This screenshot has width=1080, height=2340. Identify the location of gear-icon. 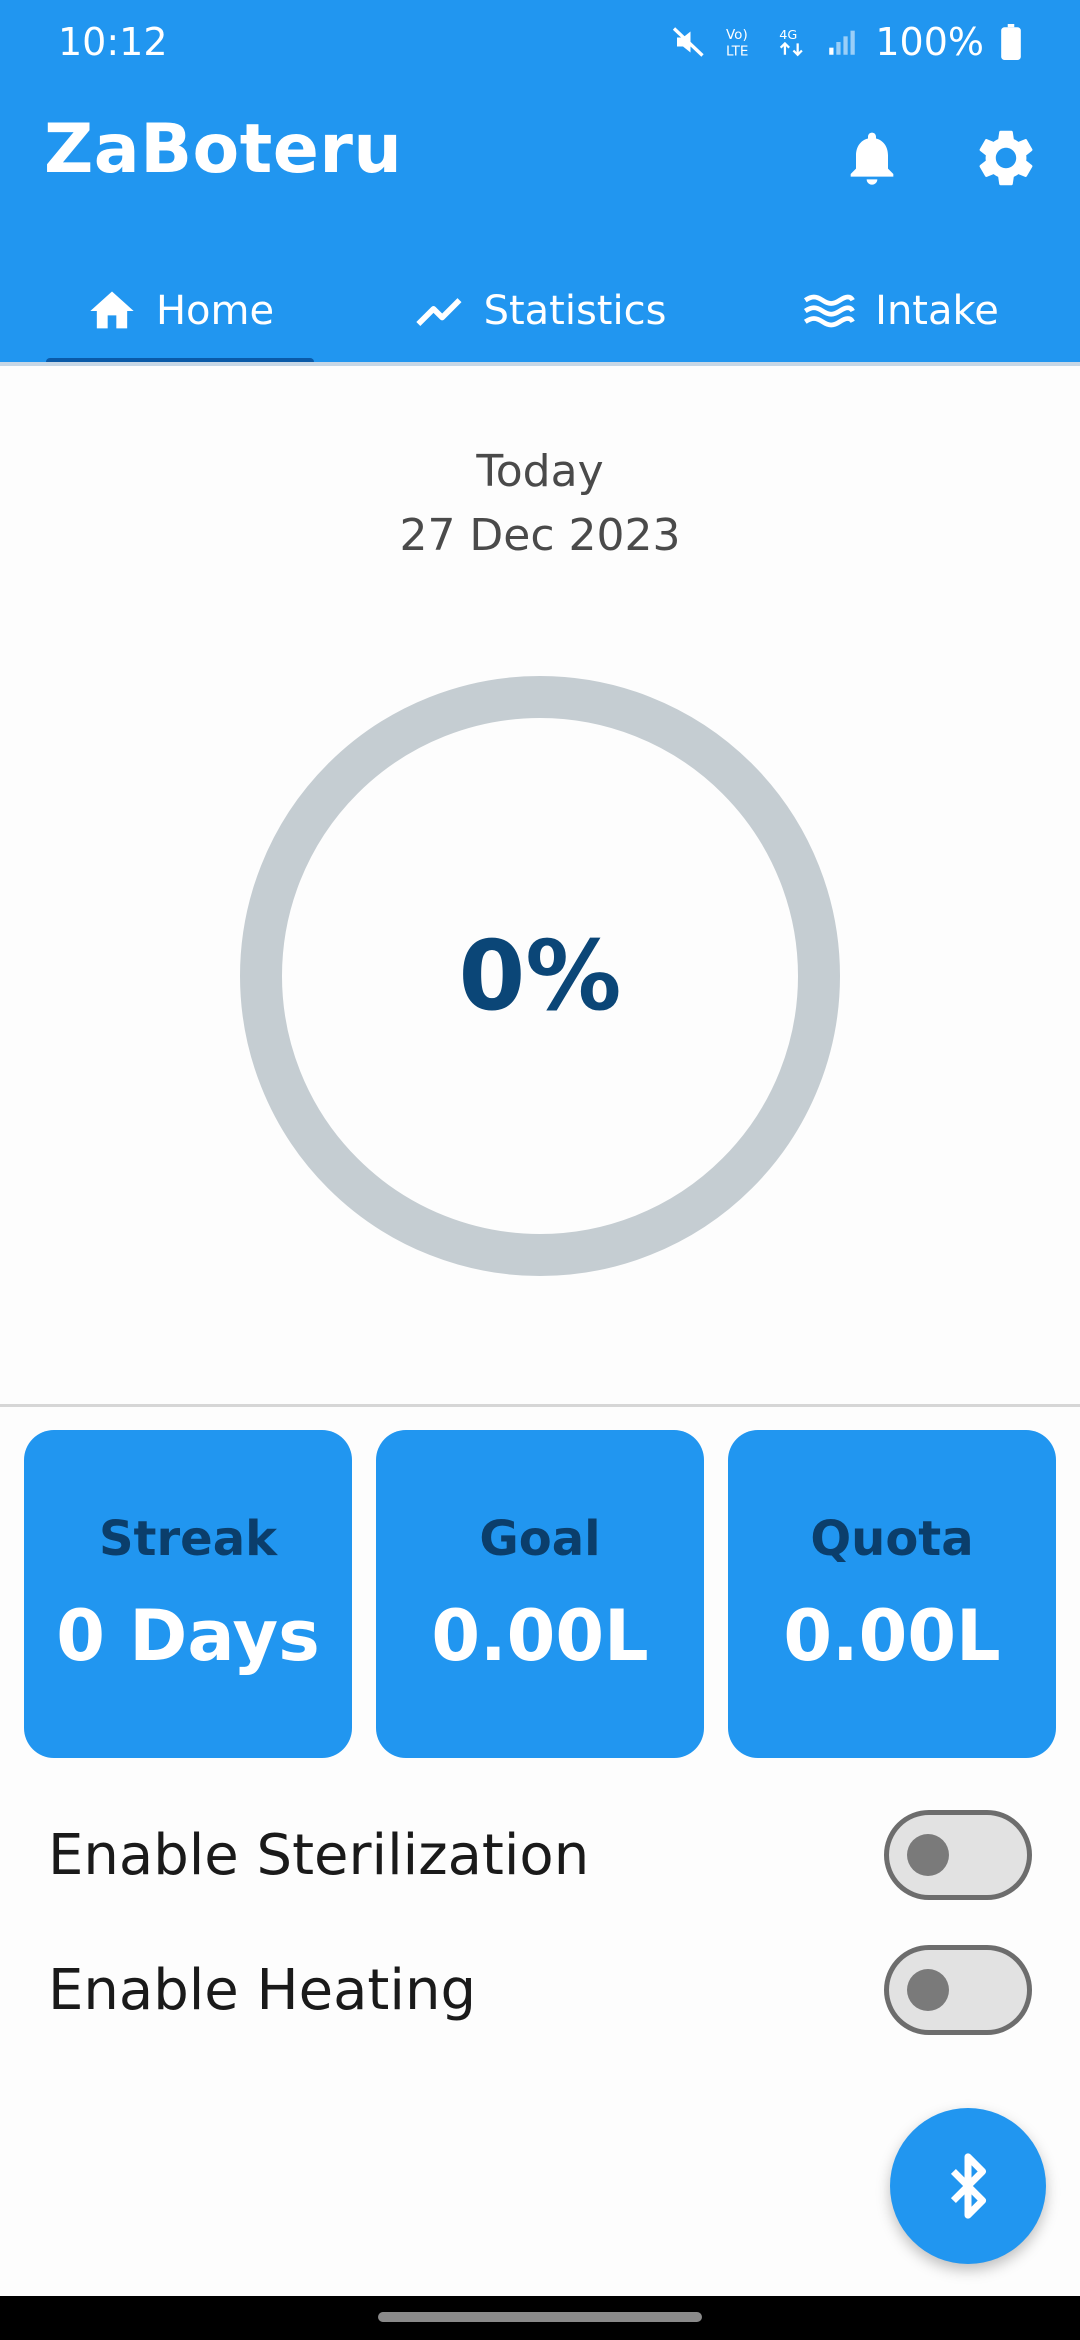
(1006, 158).